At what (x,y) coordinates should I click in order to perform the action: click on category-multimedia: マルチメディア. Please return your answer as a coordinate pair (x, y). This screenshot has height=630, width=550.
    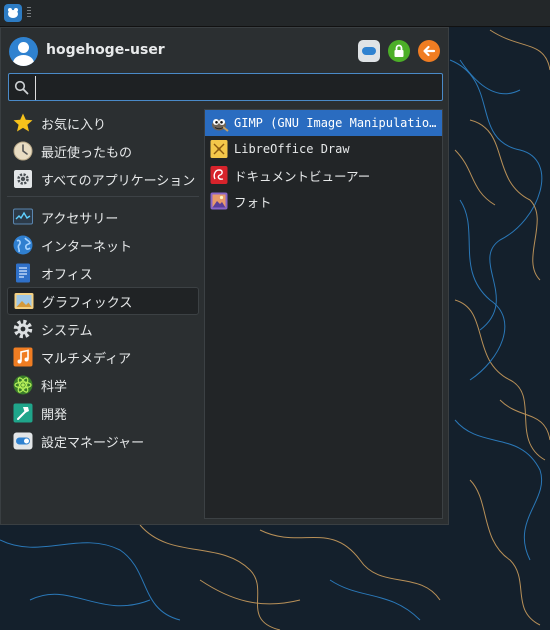
    Looking at the image, I should click on (103, 357).